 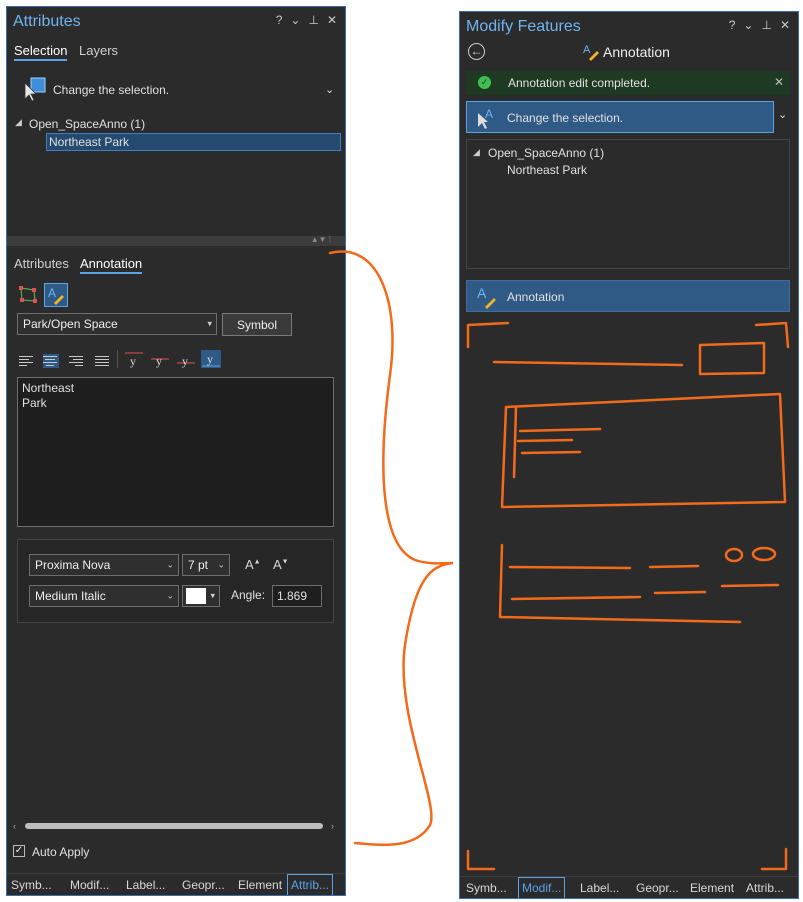 I want to click on annotation-bar-label: Annotation, so click(x=536, y=297).